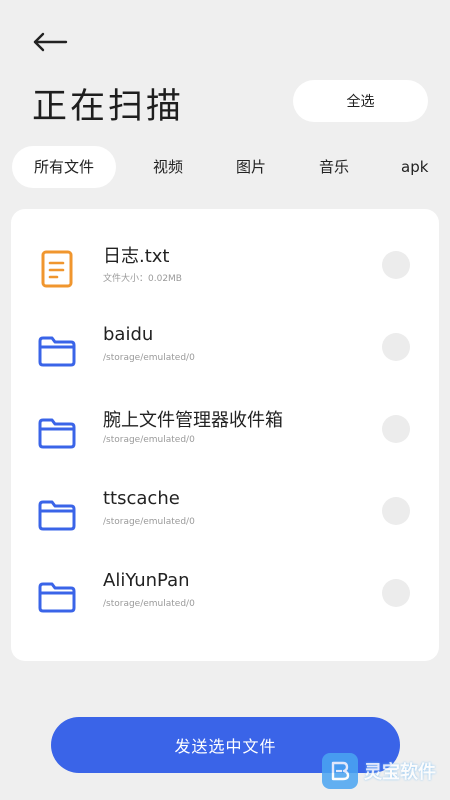 Image resolution: width=450 pixels, height=800 pixels. Describe the element at coordinates (340, 771) in the screenshot. I see `watermark-logo-icon` at that location.